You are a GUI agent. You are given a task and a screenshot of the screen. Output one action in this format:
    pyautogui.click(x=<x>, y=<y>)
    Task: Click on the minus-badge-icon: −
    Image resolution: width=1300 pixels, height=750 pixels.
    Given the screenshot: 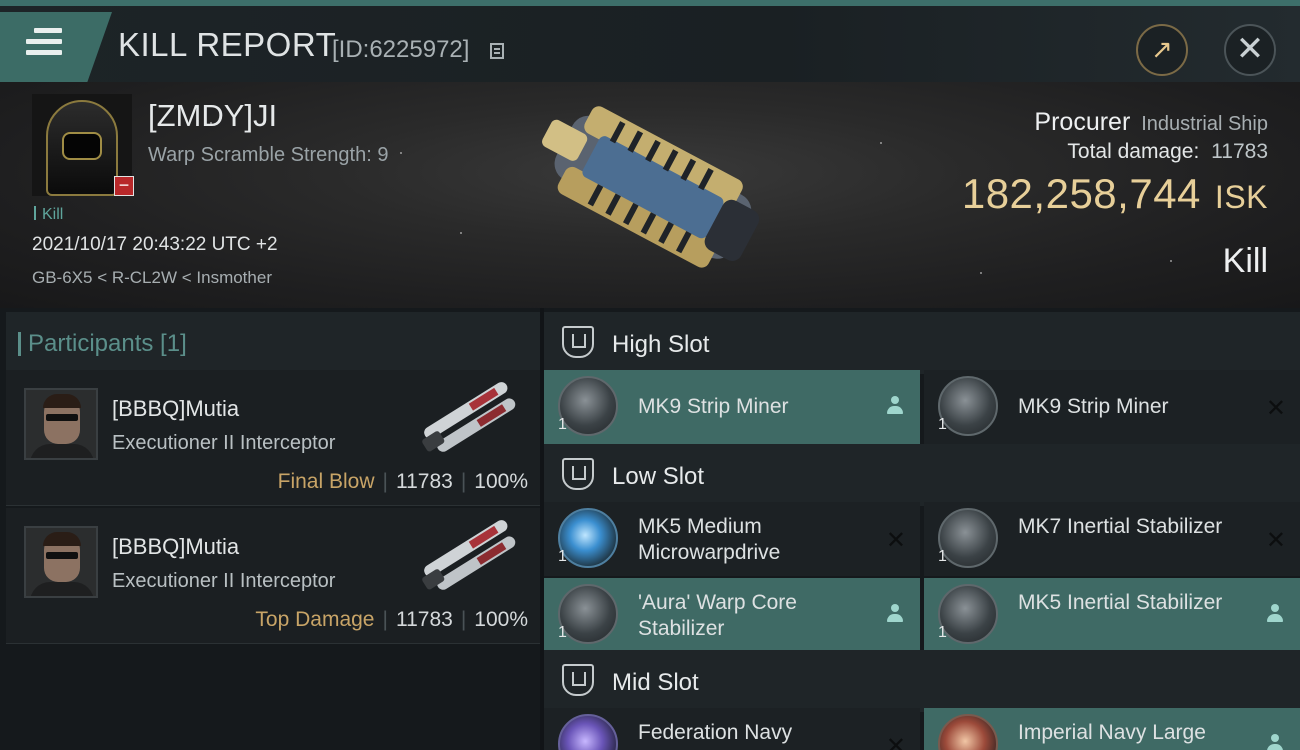 What is the action you would take?
    pyautogui.click(x=124, y=186)
    